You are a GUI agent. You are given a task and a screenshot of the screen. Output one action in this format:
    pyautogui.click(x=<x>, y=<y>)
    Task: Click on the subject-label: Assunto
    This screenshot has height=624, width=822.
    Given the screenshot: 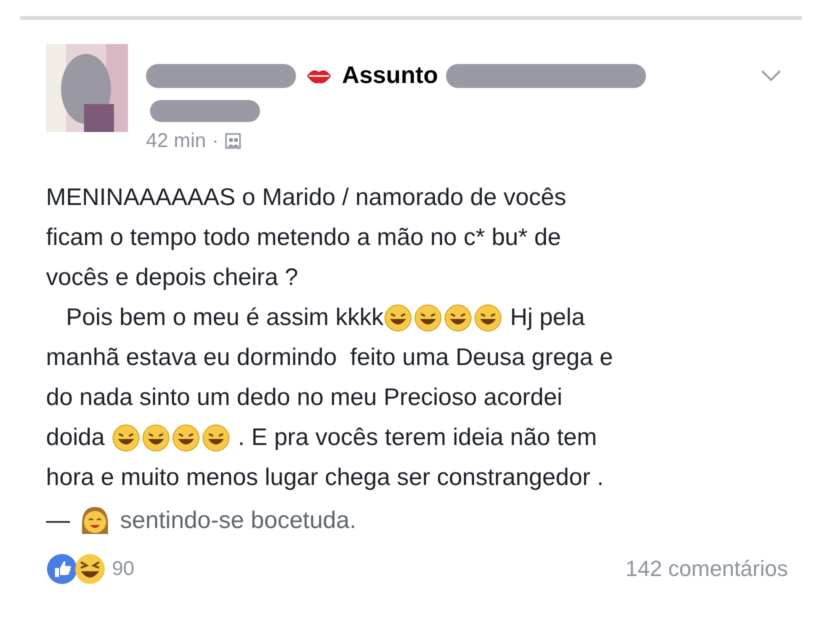 What is the action you would take?
    pyautogui.click(x=390, y=76)
    